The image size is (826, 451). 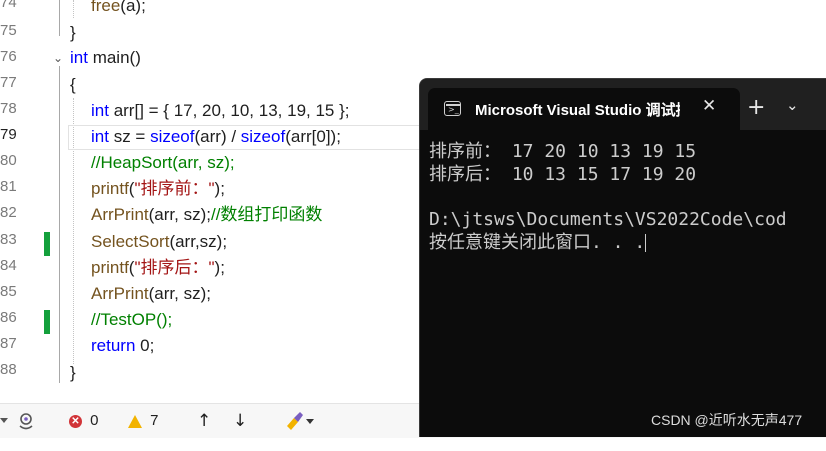 I want to click on code-line-comment: //HeapSort(arr, sz);, so click(x=163, y=163).